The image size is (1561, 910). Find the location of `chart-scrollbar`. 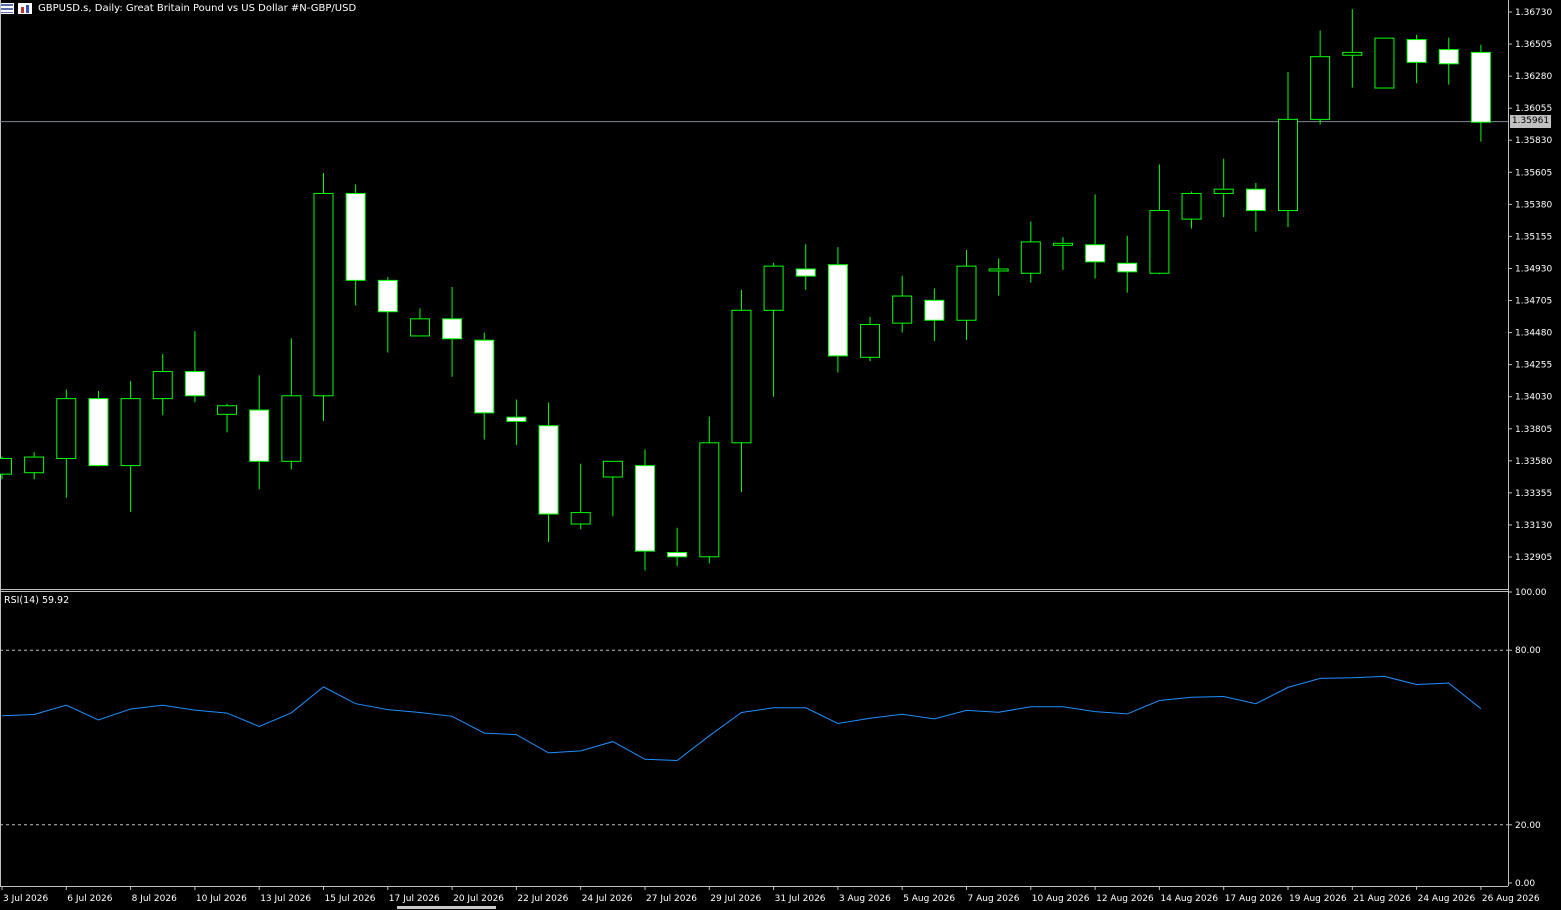

chart-scrollbar is located at coordinates (446, 907).